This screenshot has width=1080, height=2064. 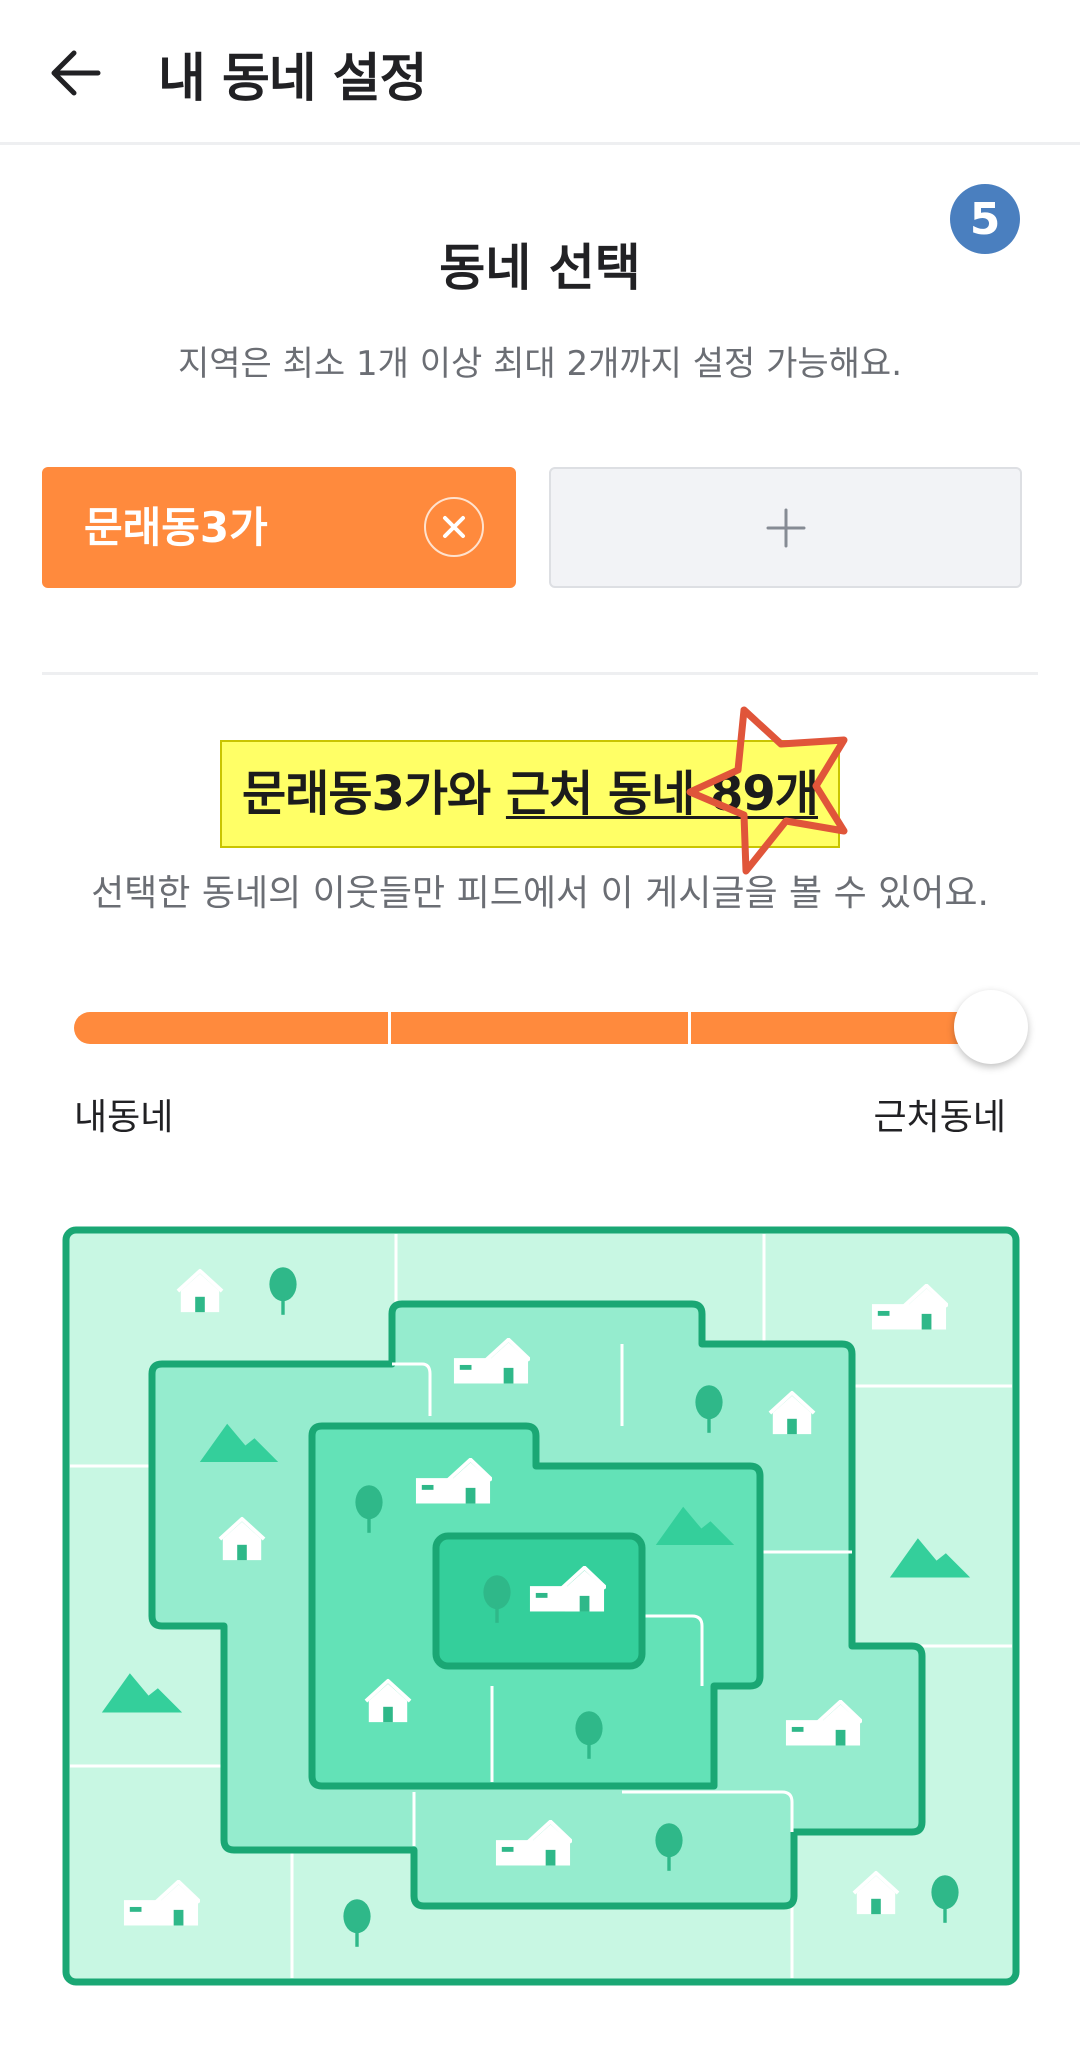 What do you see at coordinates (292, 79) in the screenshot?
I see `page-title: 내 동네 설정` at bounding box center [292, 79].